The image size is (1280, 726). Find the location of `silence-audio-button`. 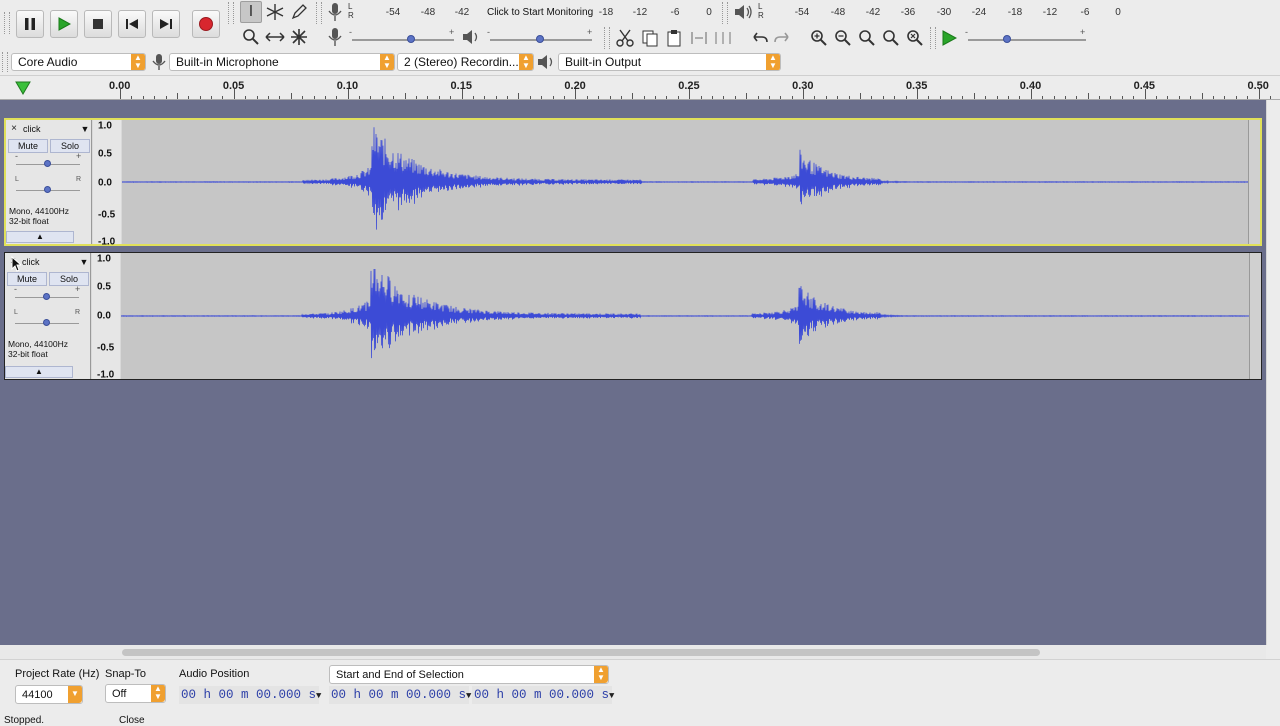

silence-audio-button is located at coordinates (723, 38).